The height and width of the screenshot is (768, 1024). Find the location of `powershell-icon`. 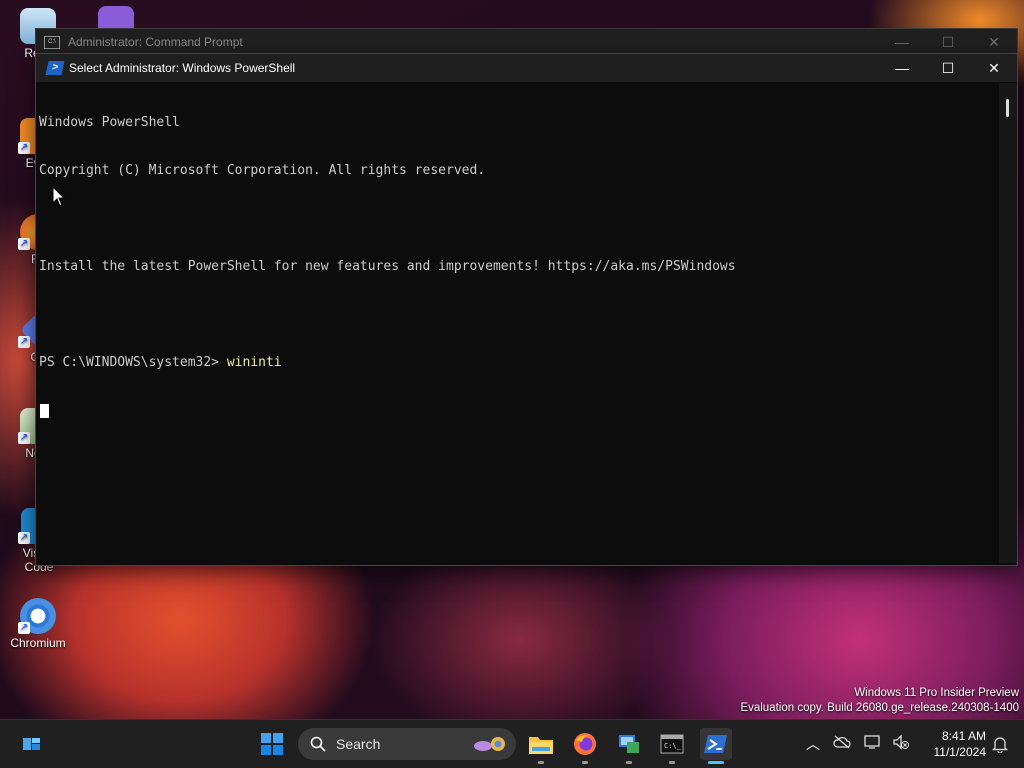

powershell-icon is located at coordinates (715, 744).